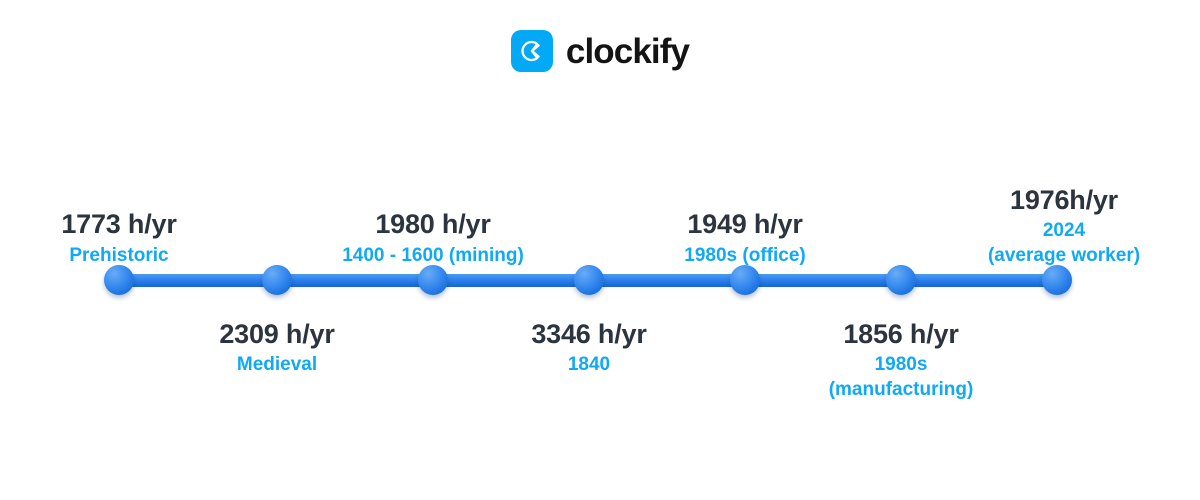 The image size is (1200, 500). Describe the element at coordinates (901, 365) in the screenshot. I see `timeline-caption-line: 1980s` at that location.